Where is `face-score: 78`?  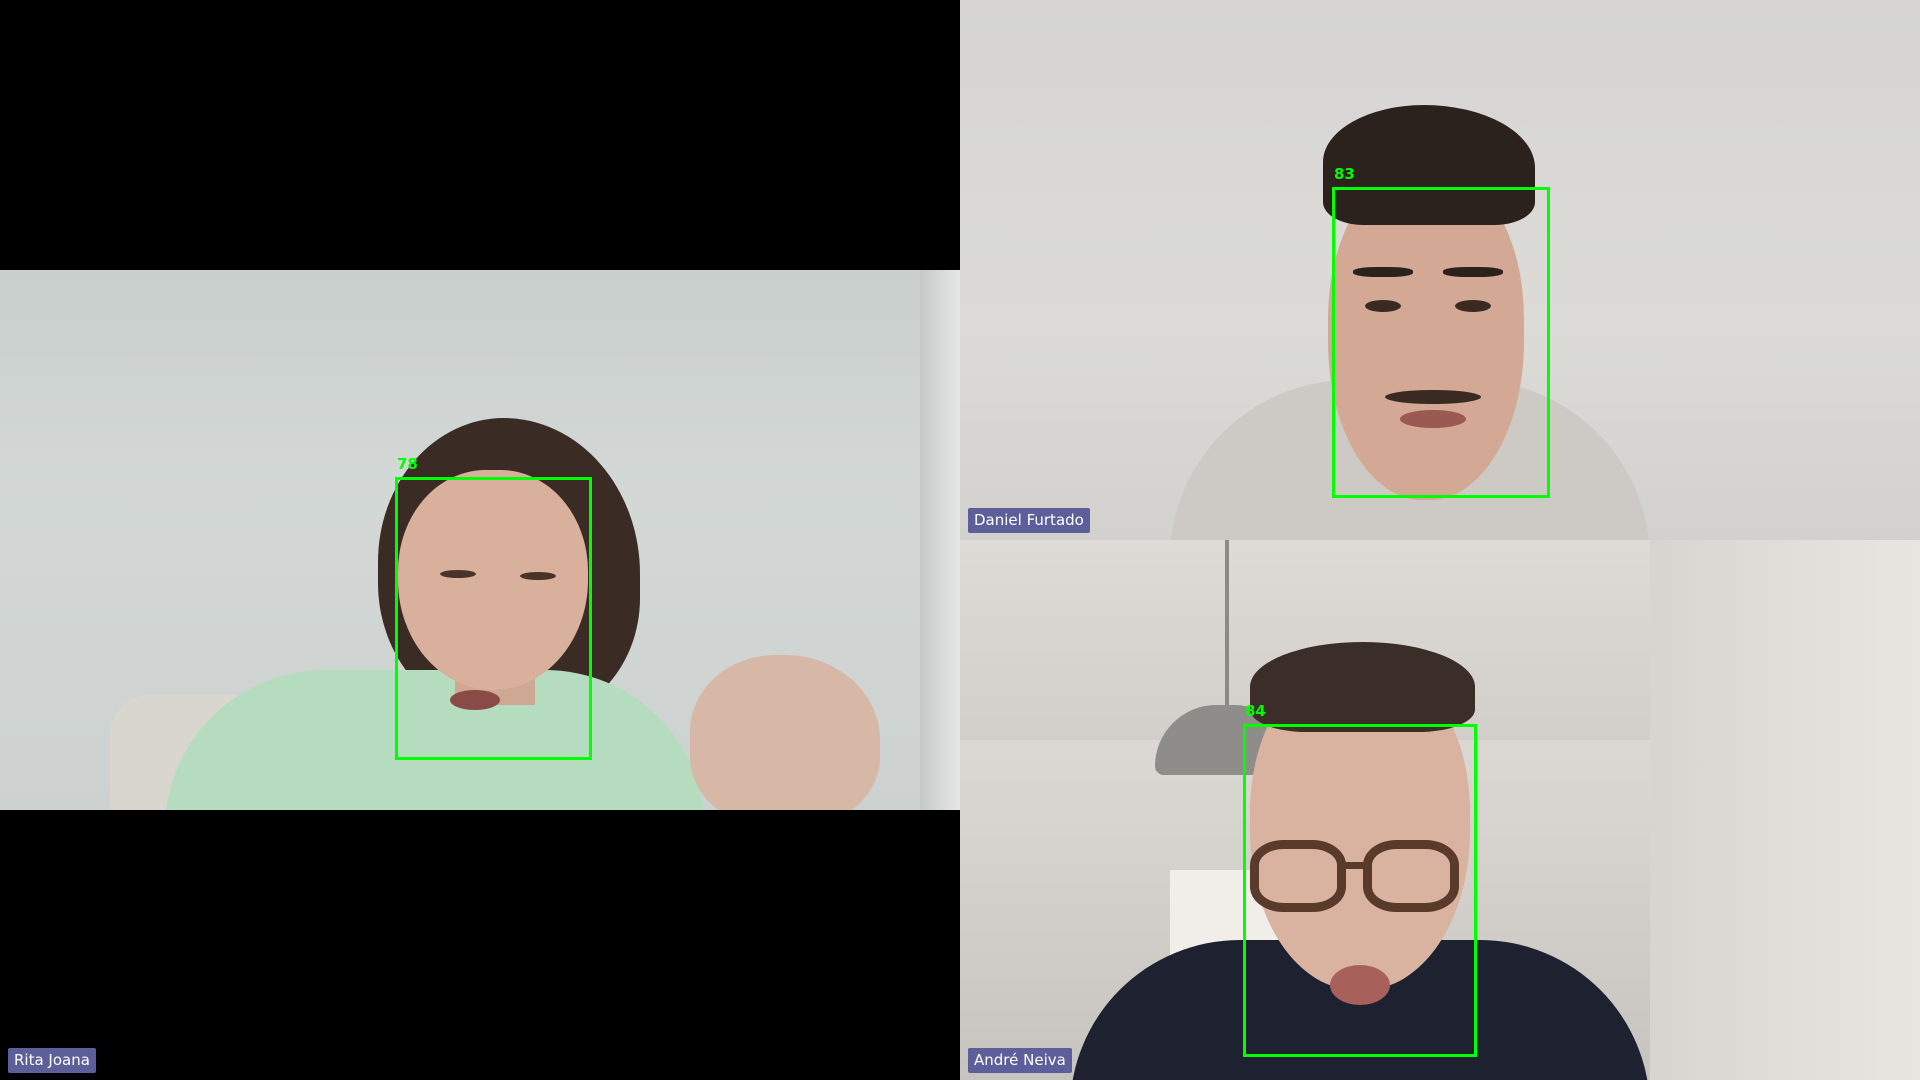
face-score: 78 is located at coordinates (407, 464).